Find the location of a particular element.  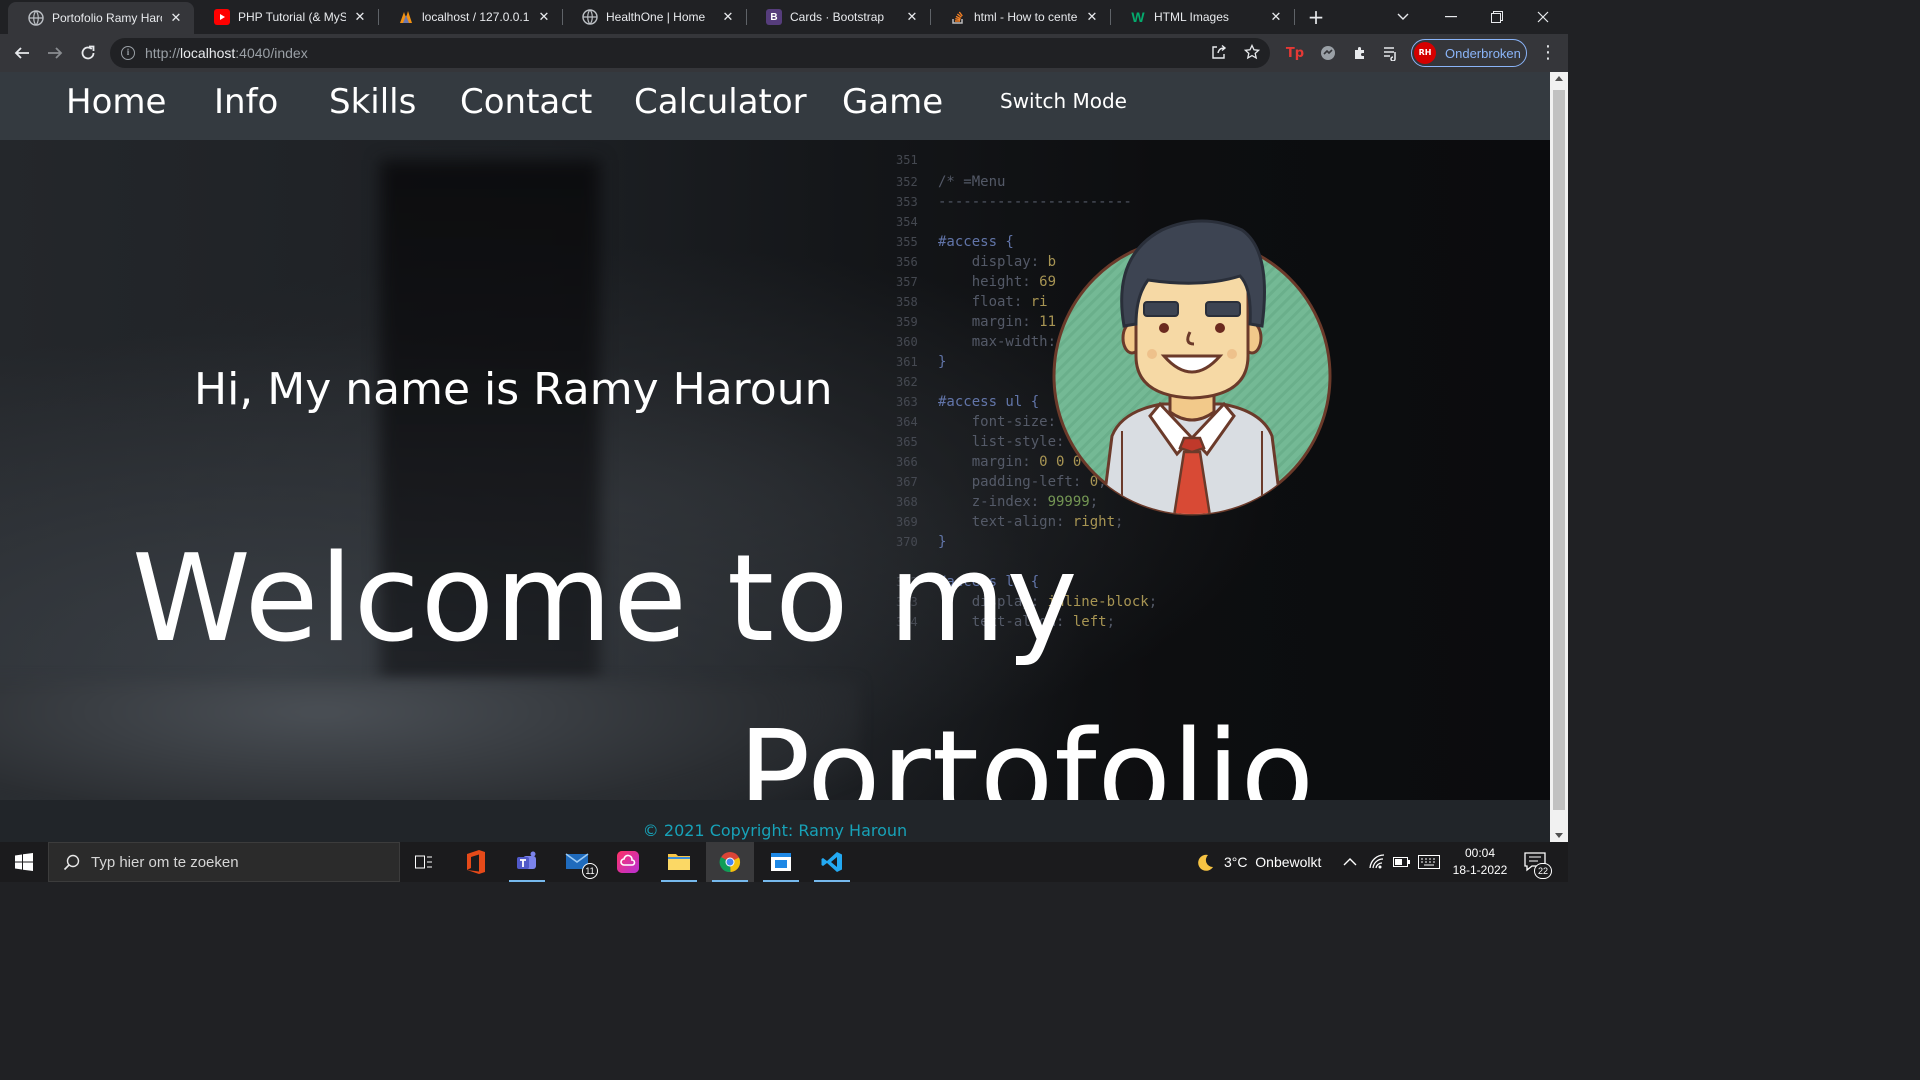

minimize-button is located at coordinates (1451, 17).